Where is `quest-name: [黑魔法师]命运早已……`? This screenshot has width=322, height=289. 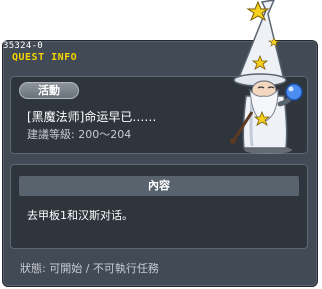
quest-name: [黑魔法师]命运早已…… is located at coordinates (92, 117).